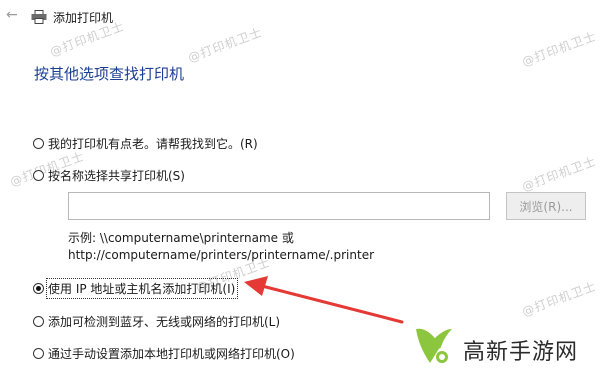 This screenshot has width=600, height=374. What do you see at coordinates (153, 144) in the screenshot?
I see `option-label: 我的打印机有点老。请帮我找到它。(R)` at bounding box center [153, 144].